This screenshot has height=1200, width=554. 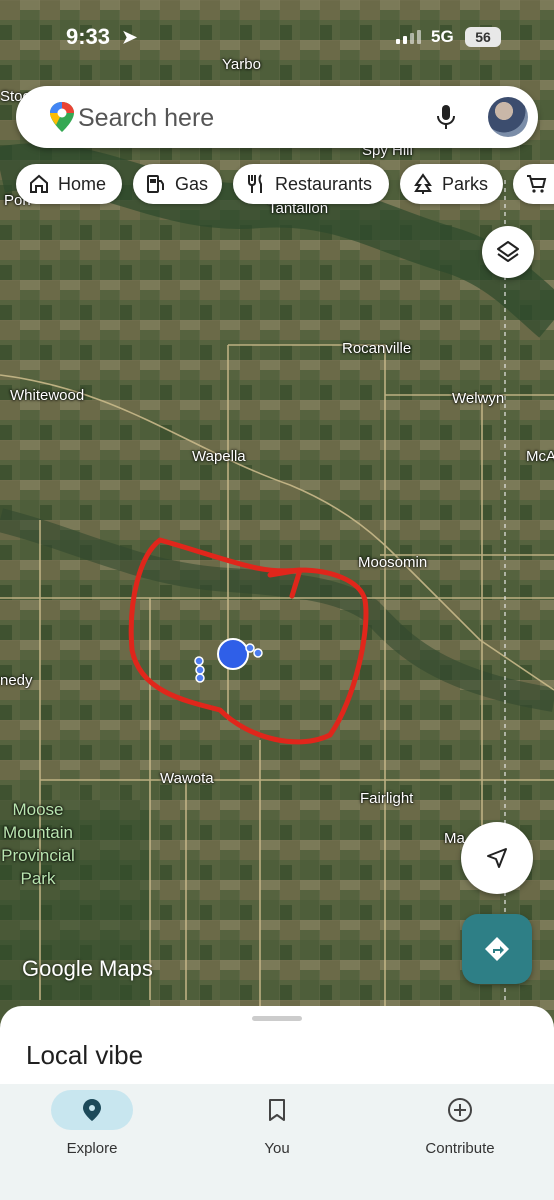 I want to click on chip-home-label: Home, so click(x=82, y=183).